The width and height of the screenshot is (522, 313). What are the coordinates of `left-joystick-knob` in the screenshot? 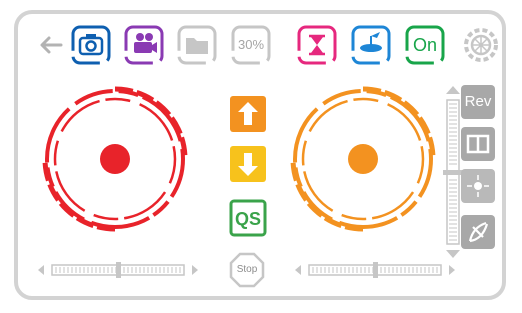 It's located at (115, 159).